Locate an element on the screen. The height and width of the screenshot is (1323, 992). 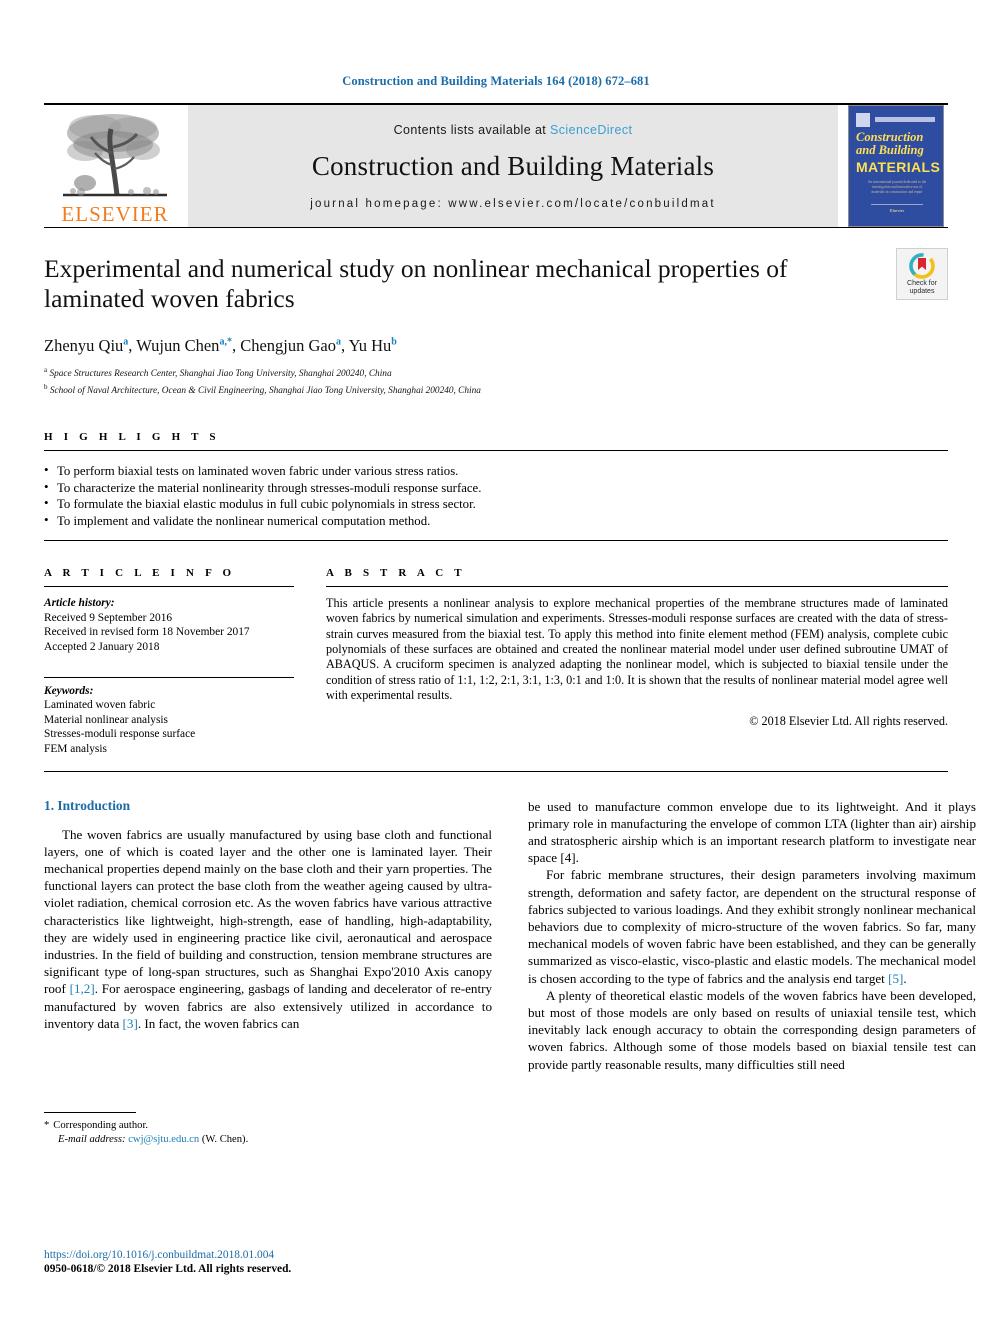
citation-link: [1,2] is located at coordinates (82, 988).